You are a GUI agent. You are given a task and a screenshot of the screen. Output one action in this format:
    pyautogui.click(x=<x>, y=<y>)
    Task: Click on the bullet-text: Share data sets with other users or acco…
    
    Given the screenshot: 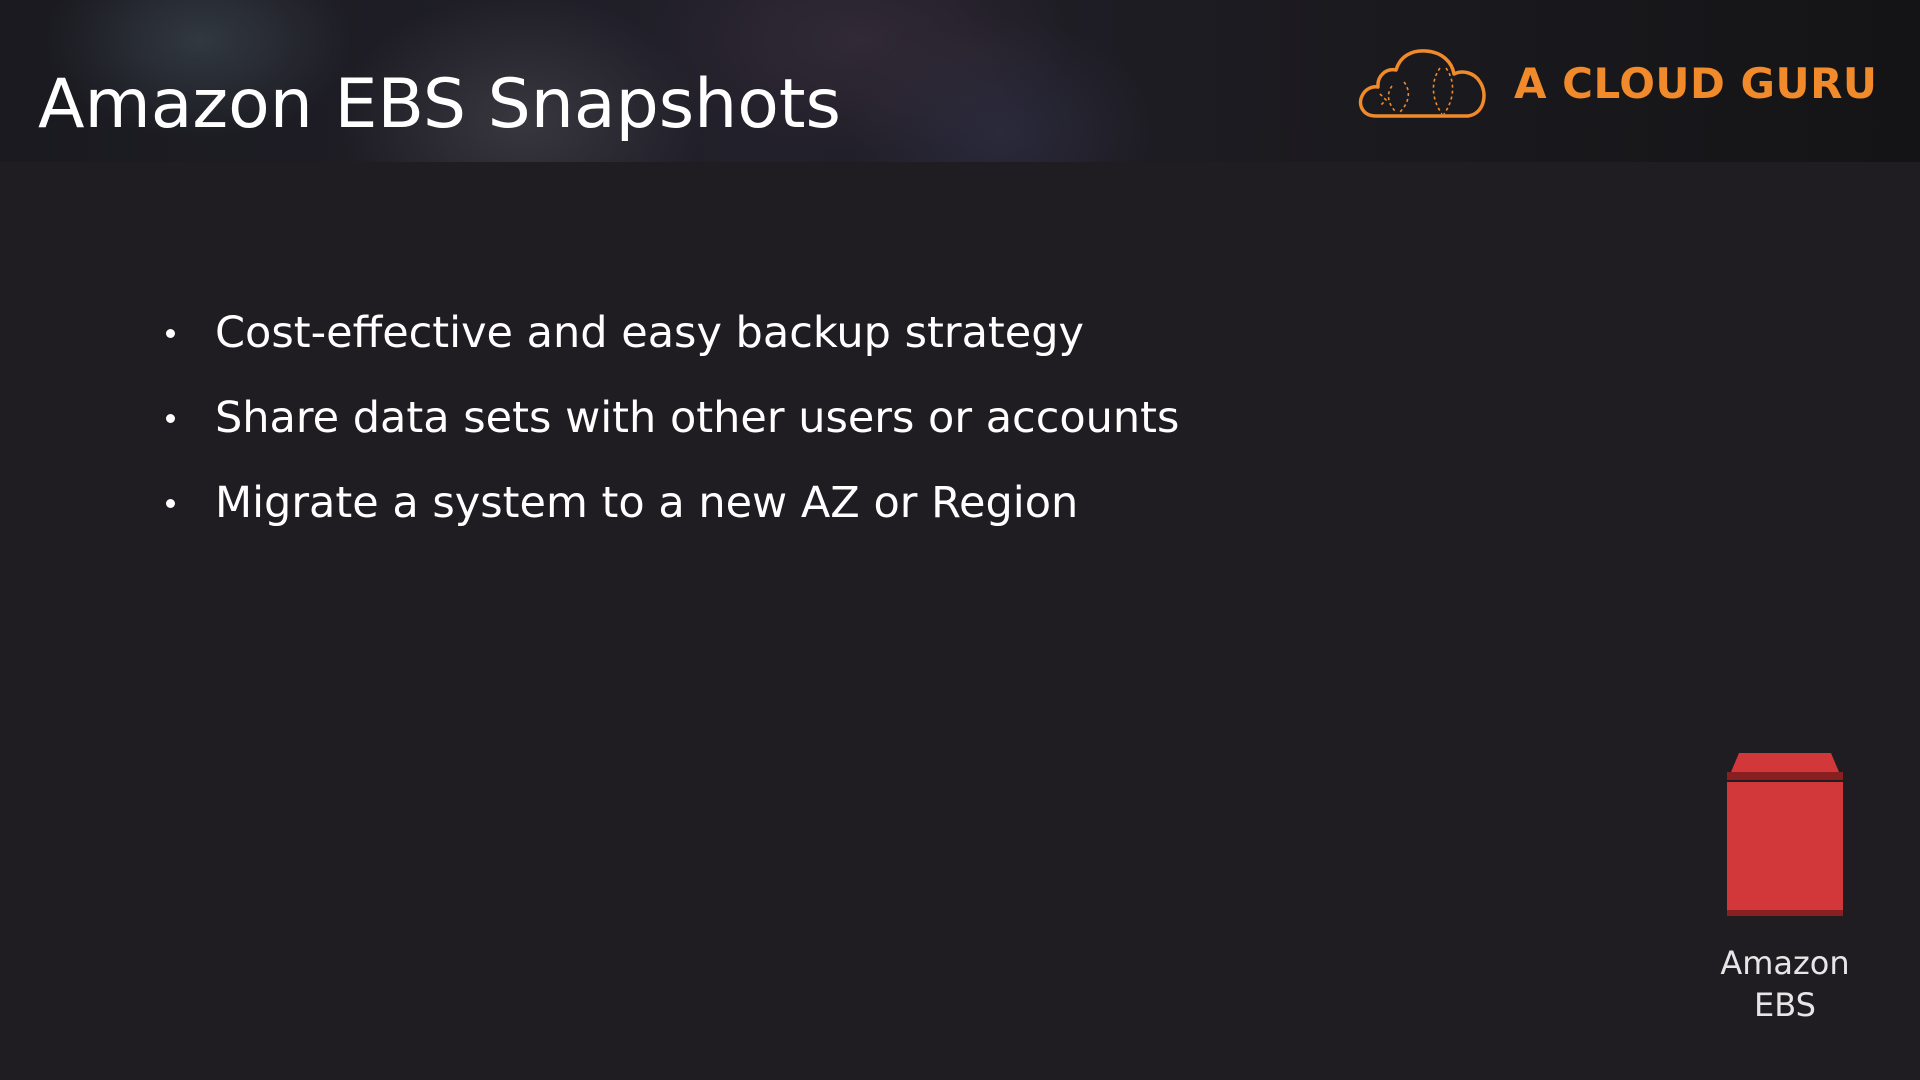 What is the action you would take?
    pyautogui.click(x=697, y=418)
    